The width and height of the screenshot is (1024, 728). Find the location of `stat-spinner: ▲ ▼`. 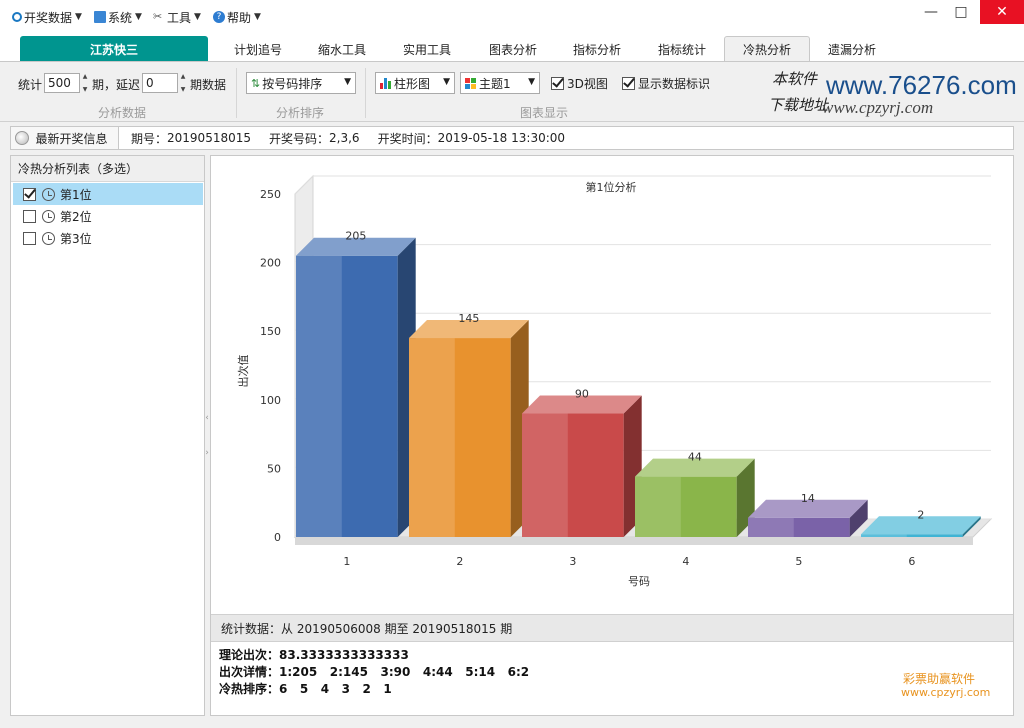

stat-spinner: ▲ ▼ is located at coordinates (85, 83).